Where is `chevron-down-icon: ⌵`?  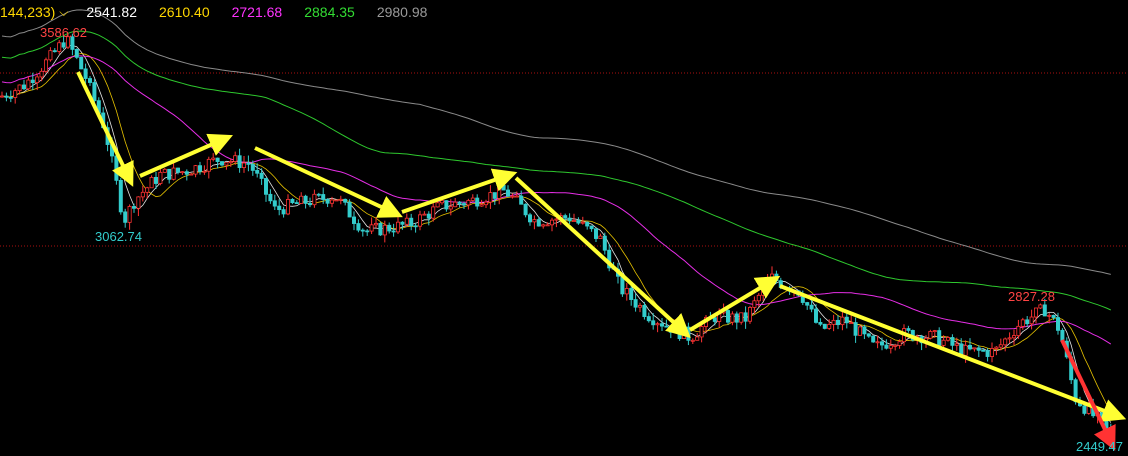
chevron-down-icon: ⌵ is located at coordinates (63, 12).